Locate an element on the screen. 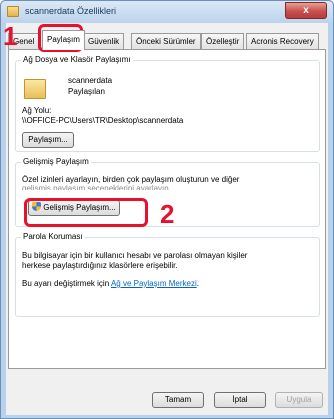 The height and width of the screenshot is (419, 334). advanced-share-title: Gelişmiş Paylaşım is located at coordinates (56, 161).